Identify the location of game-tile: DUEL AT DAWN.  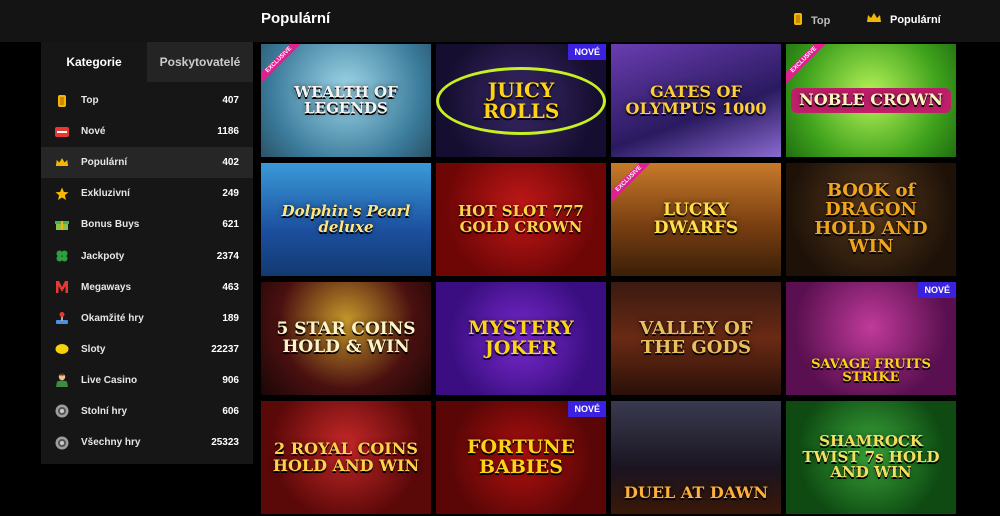
(696, 457).